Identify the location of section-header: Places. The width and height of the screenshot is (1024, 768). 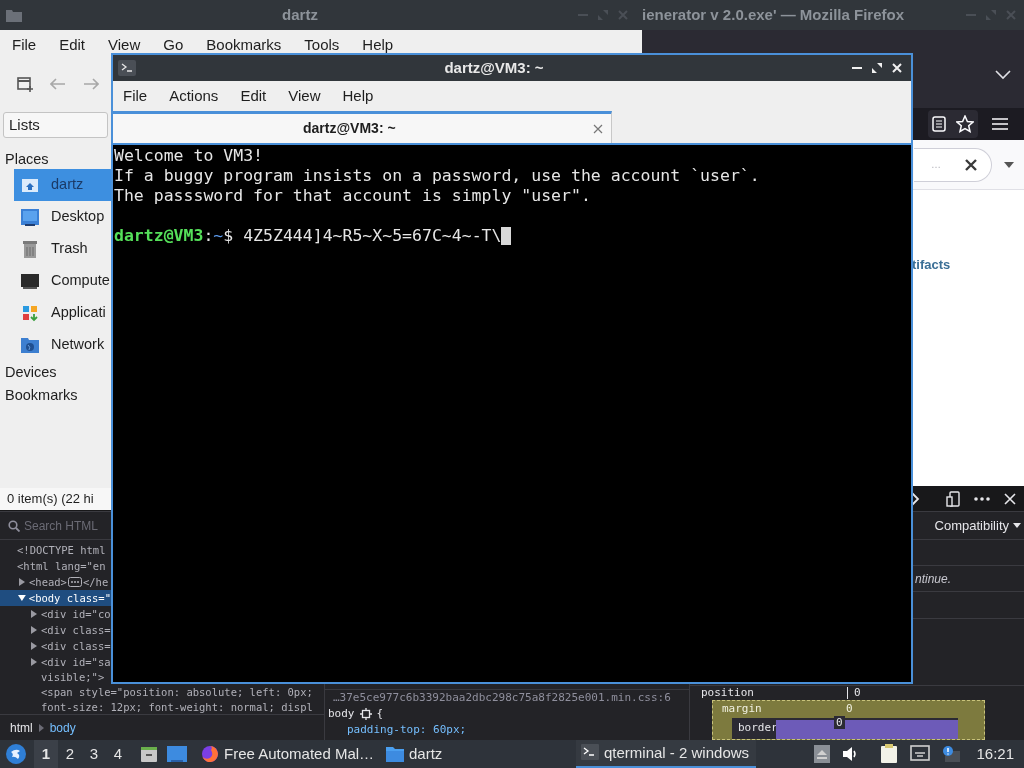
(55, 159).